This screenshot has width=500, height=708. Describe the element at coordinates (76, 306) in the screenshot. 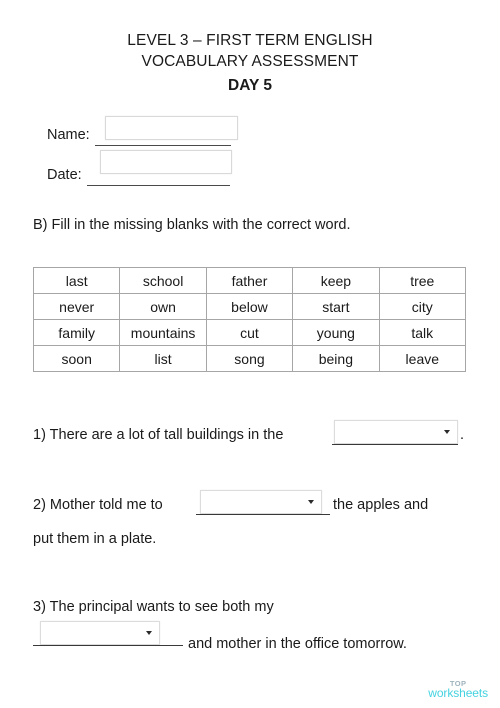

I see `word-cell: never` at that location.